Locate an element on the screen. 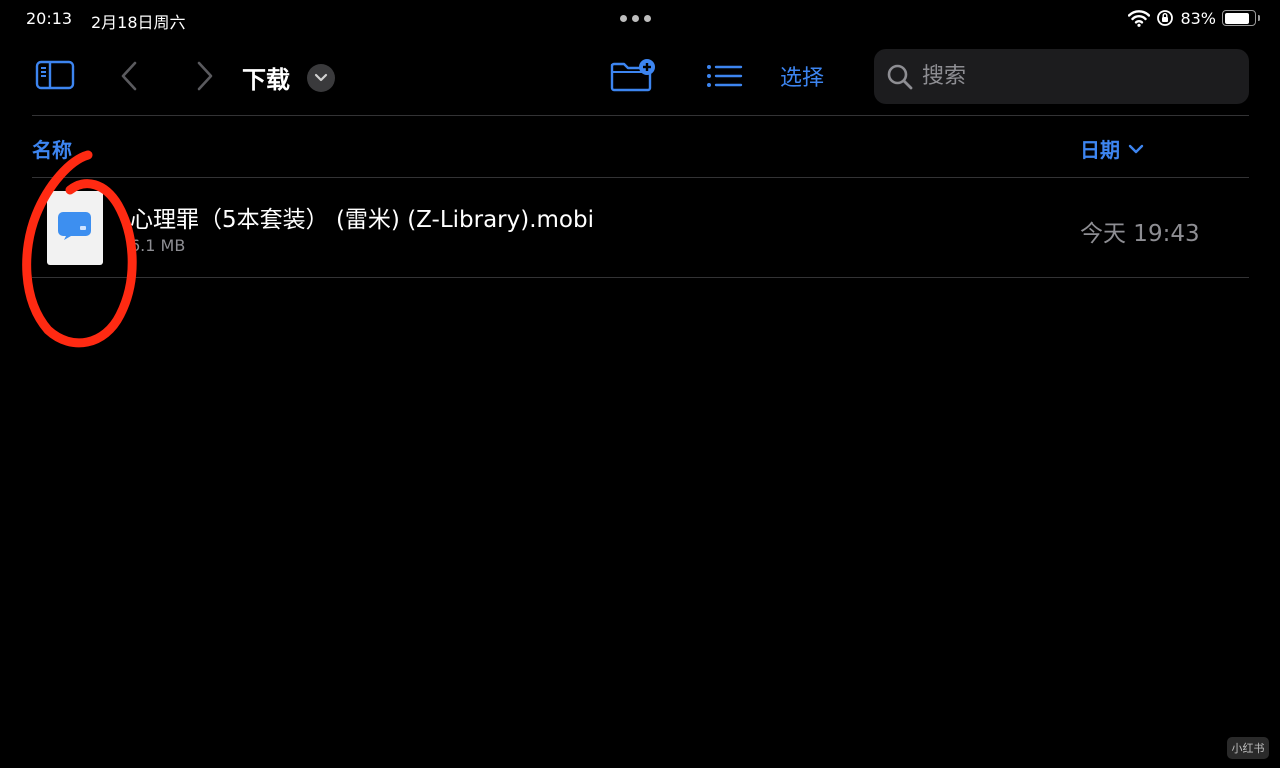 This screenshot has height=768, width=1280. sidebar-toggle-button is located at coordinates (55, 75).